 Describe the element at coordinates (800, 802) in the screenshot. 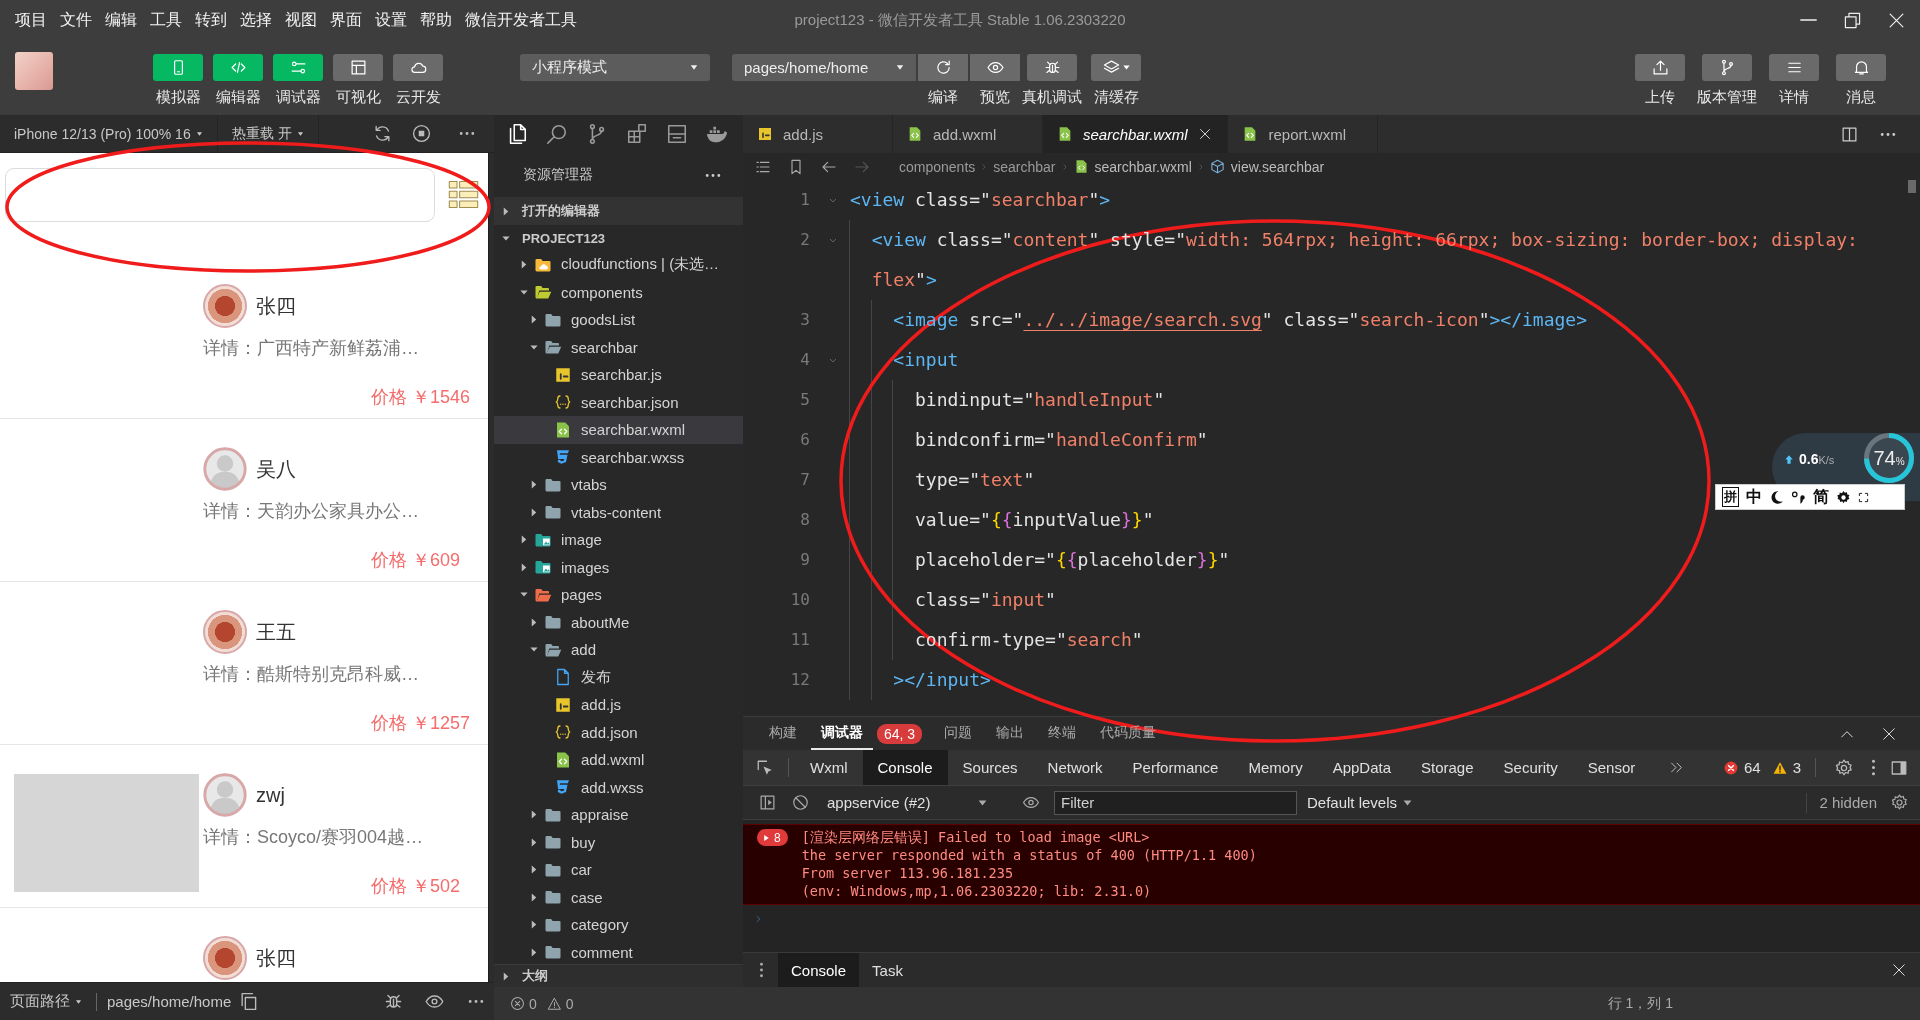

I see `prohibited-icon` at that location.